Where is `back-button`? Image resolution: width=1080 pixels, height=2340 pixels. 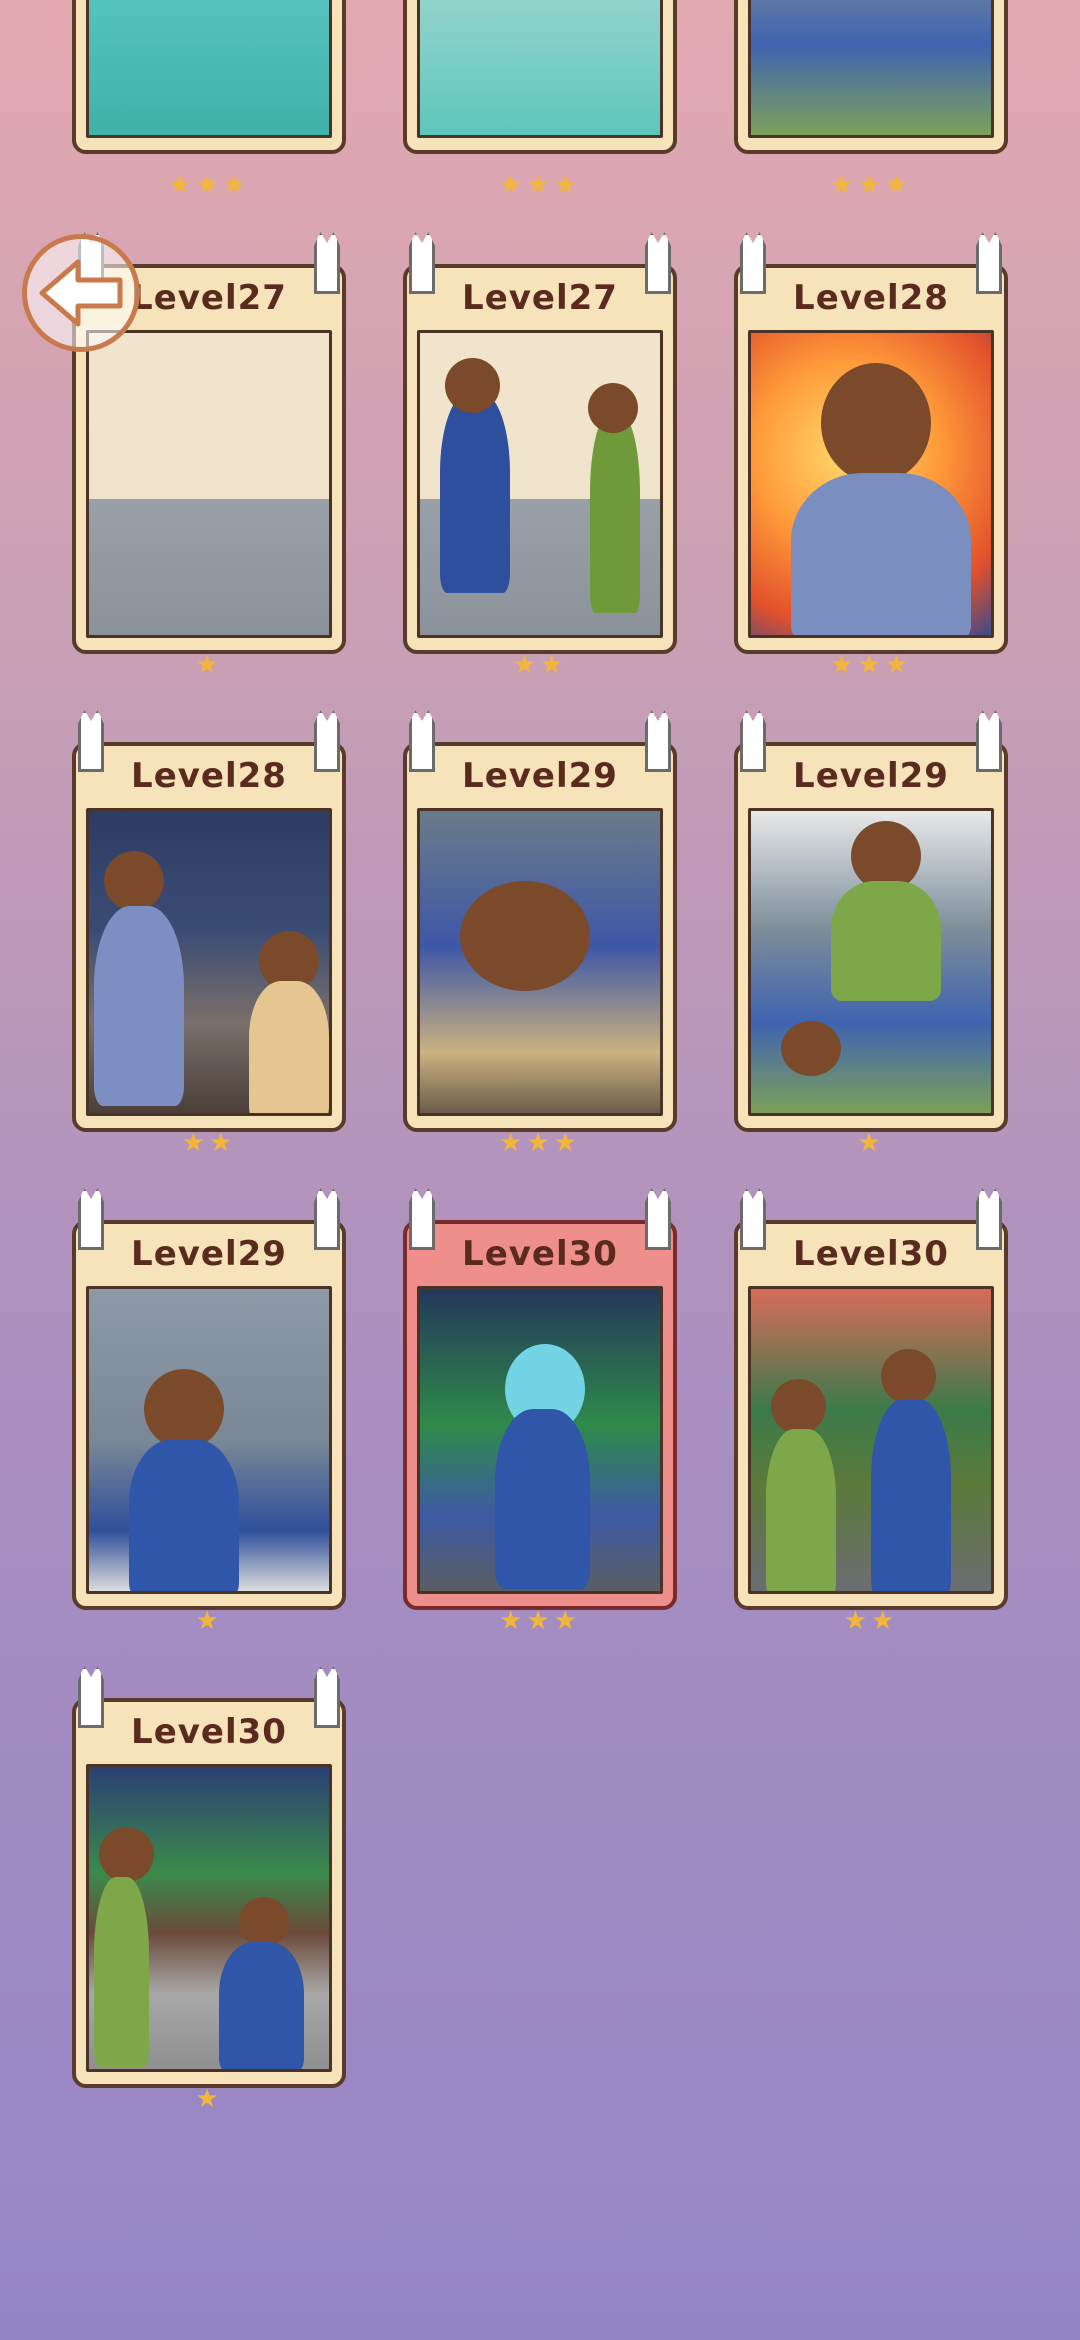 back-button is located at coordinates (81, 293).